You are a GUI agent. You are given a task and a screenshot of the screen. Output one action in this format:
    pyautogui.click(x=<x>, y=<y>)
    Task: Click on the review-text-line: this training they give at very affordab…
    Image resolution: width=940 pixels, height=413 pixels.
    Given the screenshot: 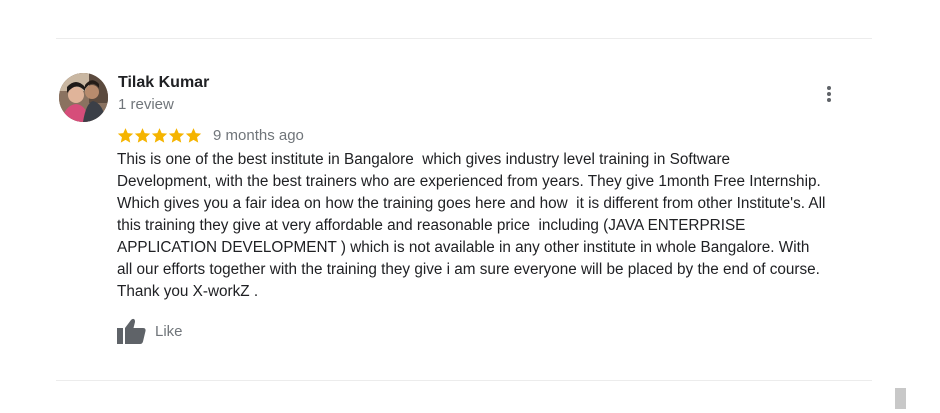 What is the action you would take?
    pyautogui.click(x=431, y=225)
    